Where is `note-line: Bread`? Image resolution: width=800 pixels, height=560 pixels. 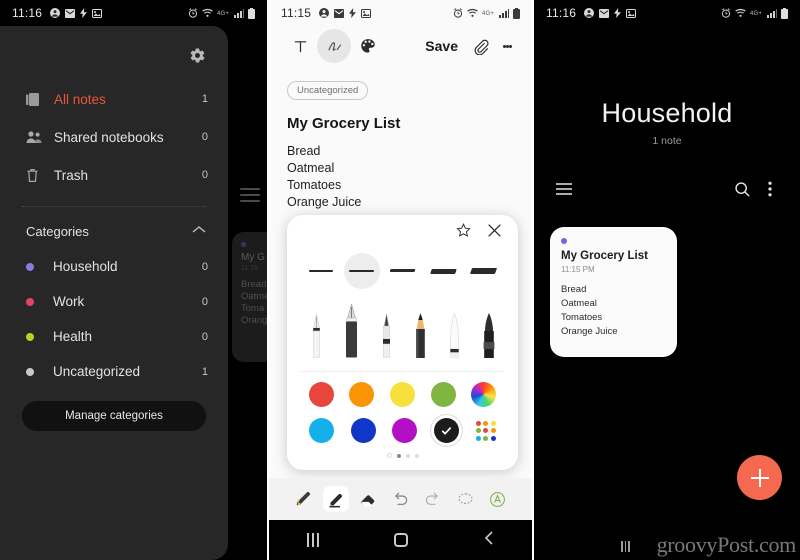 note-line: Bread is located at coordinates (304, 151).